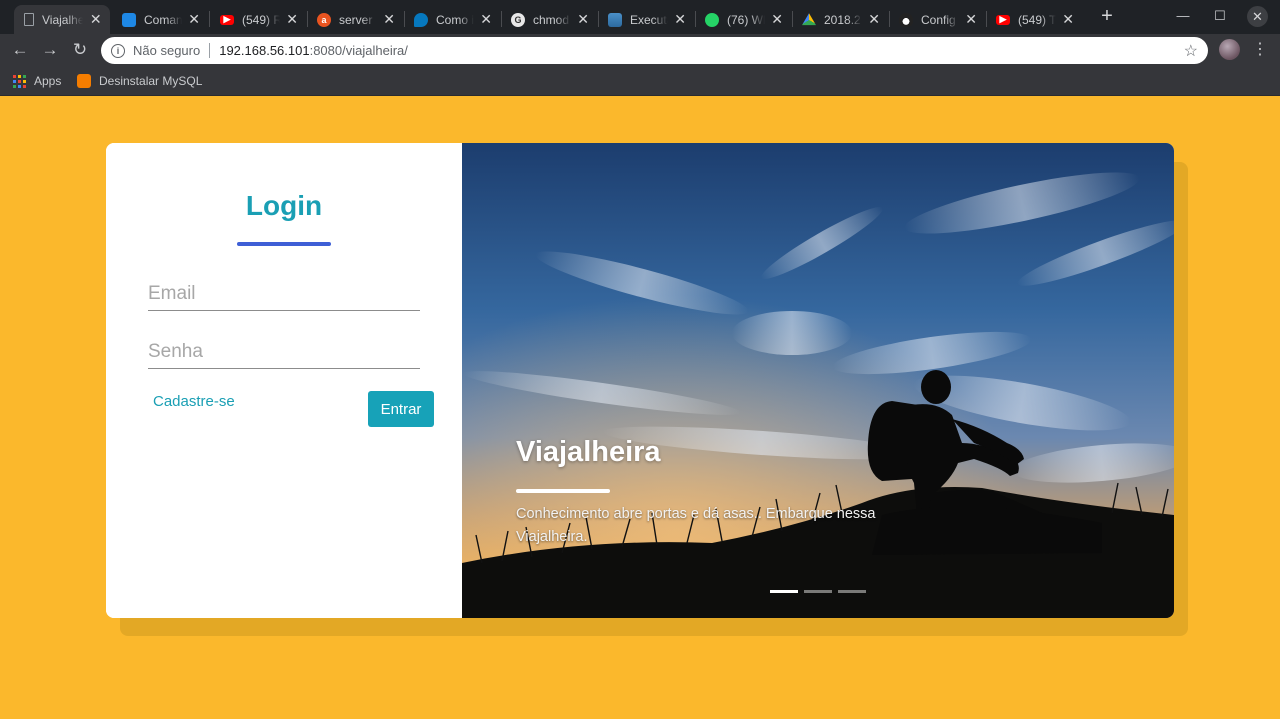 This screenshot has width=1280, height=719. Describe the element at coordinates (151, 81) in the screenshot. I see `bookmark-label: Desinstalar MySQL` at that location.